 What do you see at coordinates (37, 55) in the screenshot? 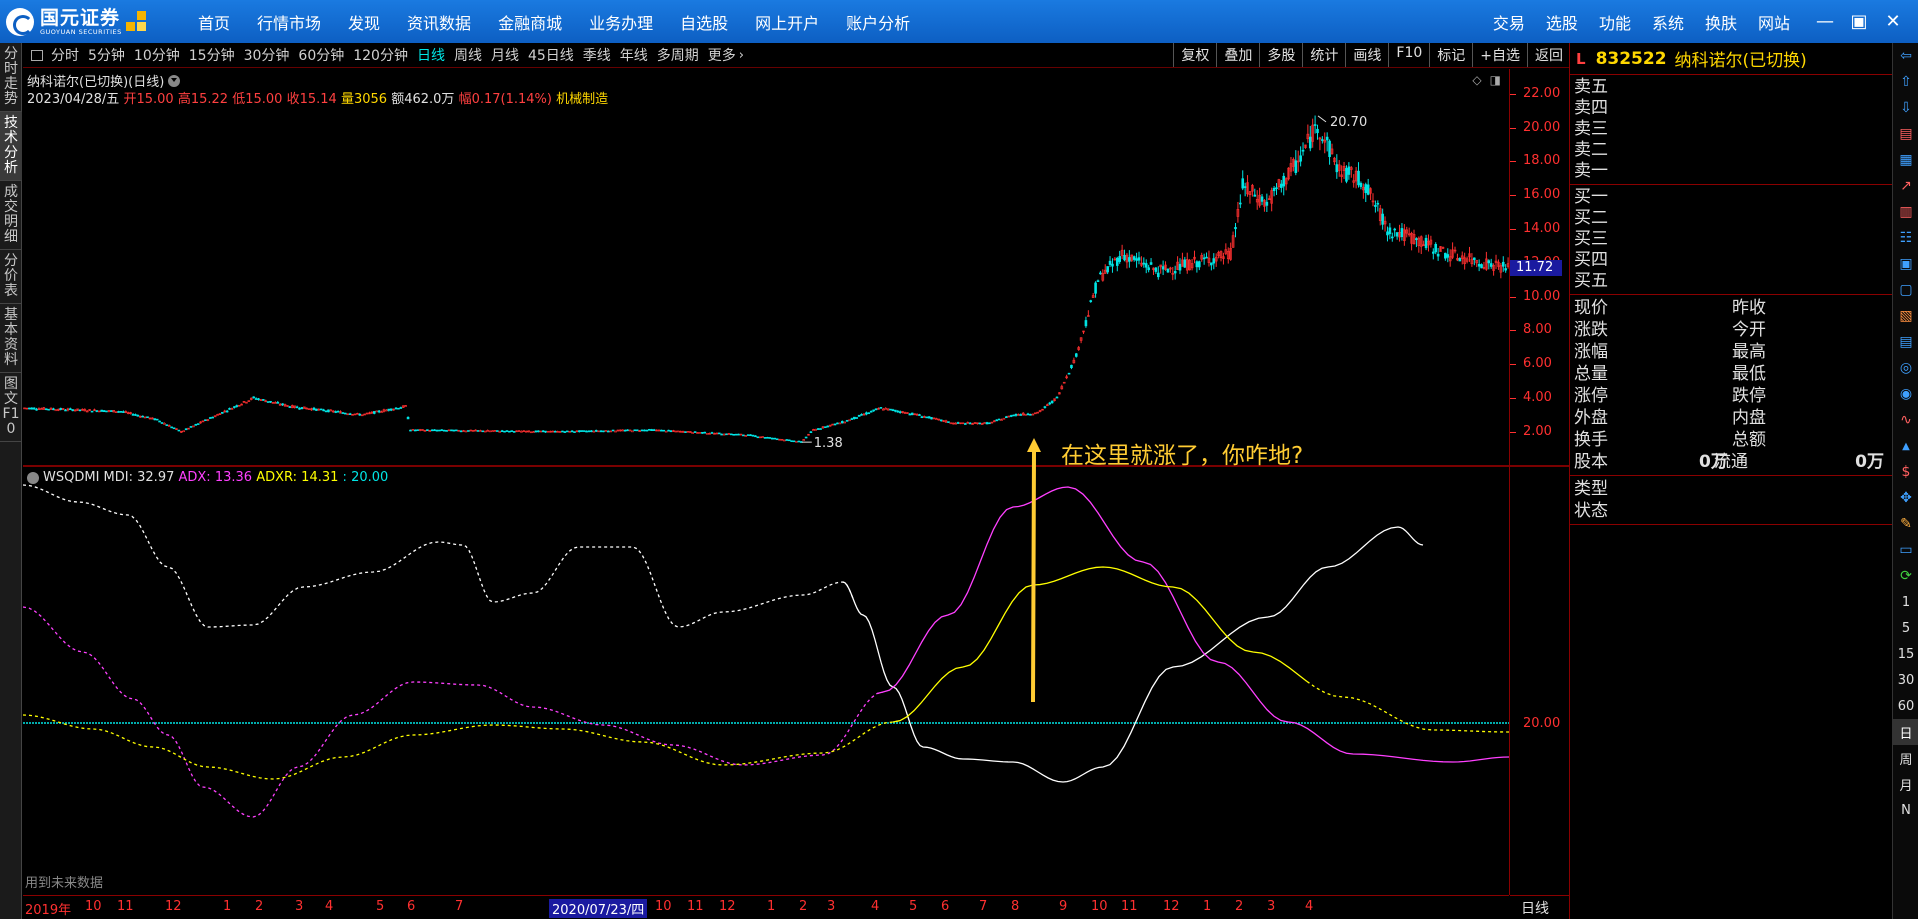
I see `toggle-panel-icon` at bounding box center [37, 55].